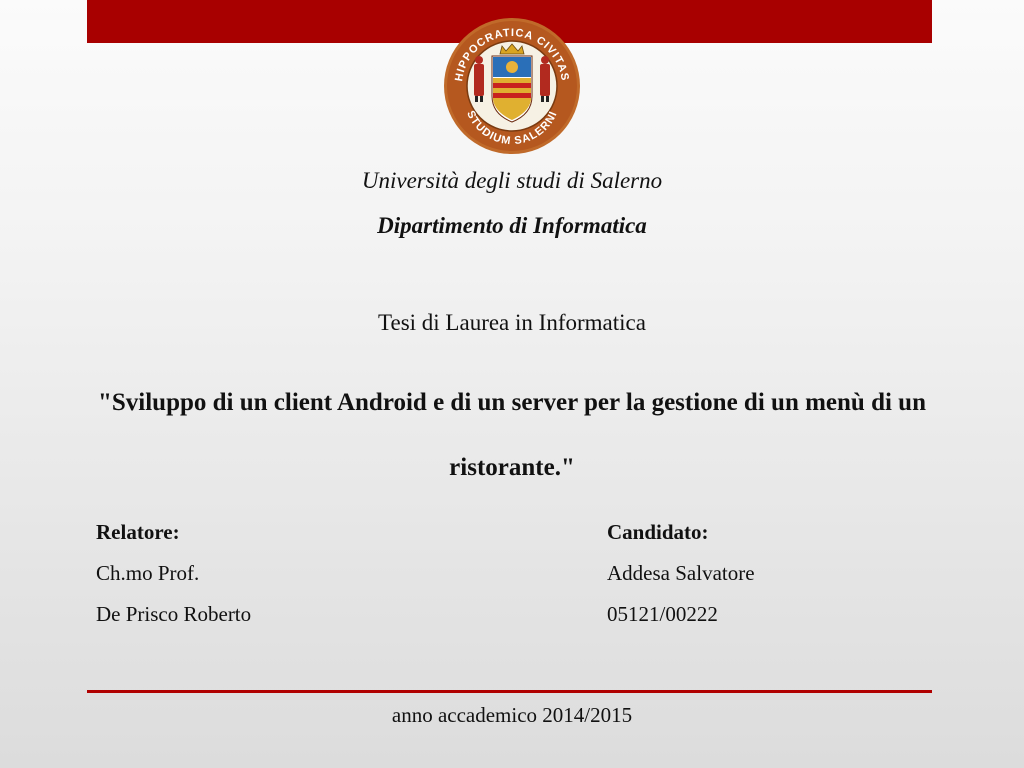 The width and height of the screenshot is (1024, 768). What do you see at coordinates (662, 614) in the screenshot?
I see `candidate-id: 05121/00222` at bounding box center [662, 614].